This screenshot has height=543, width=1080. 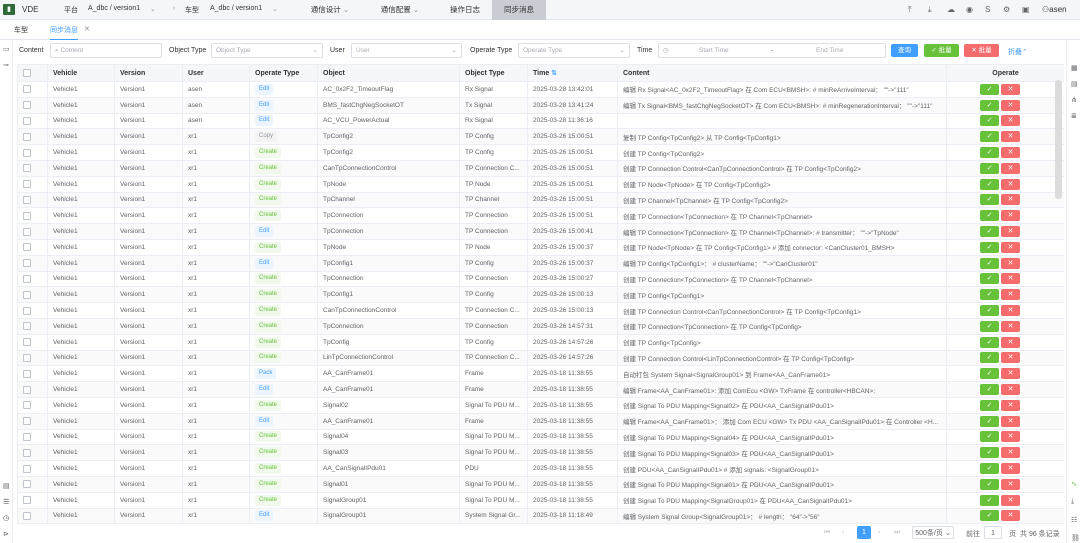 I want to click on doc-icon: ▤, so click(x=1074, y=84).